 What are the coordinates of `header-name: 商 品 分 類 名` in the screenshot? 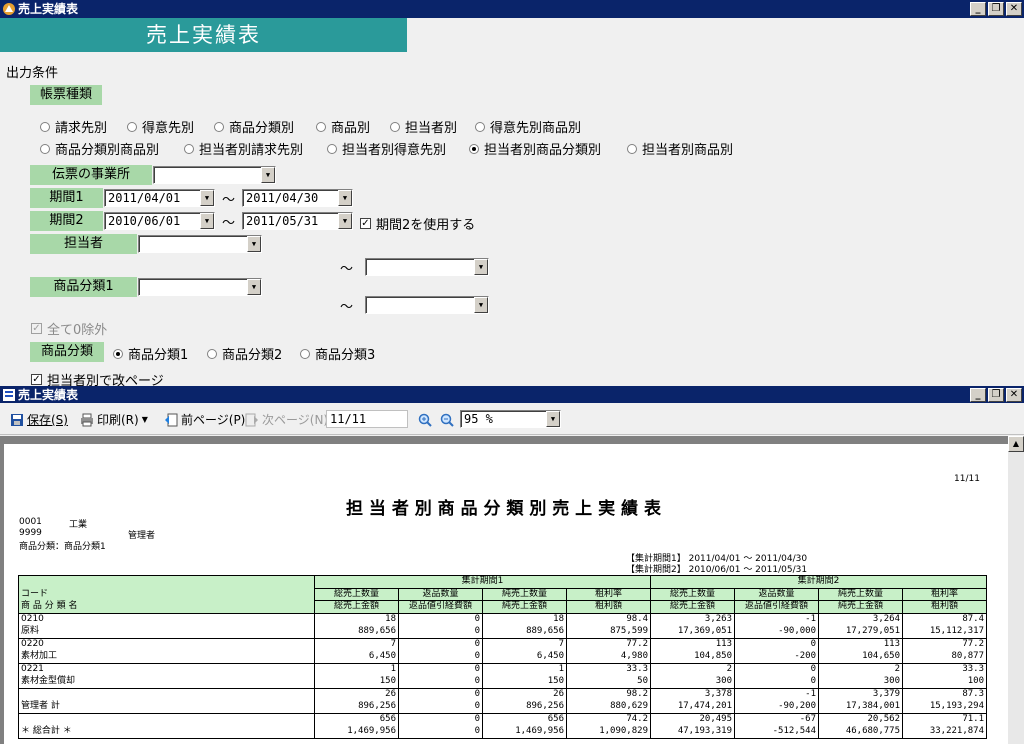 It's located at (166, 607).